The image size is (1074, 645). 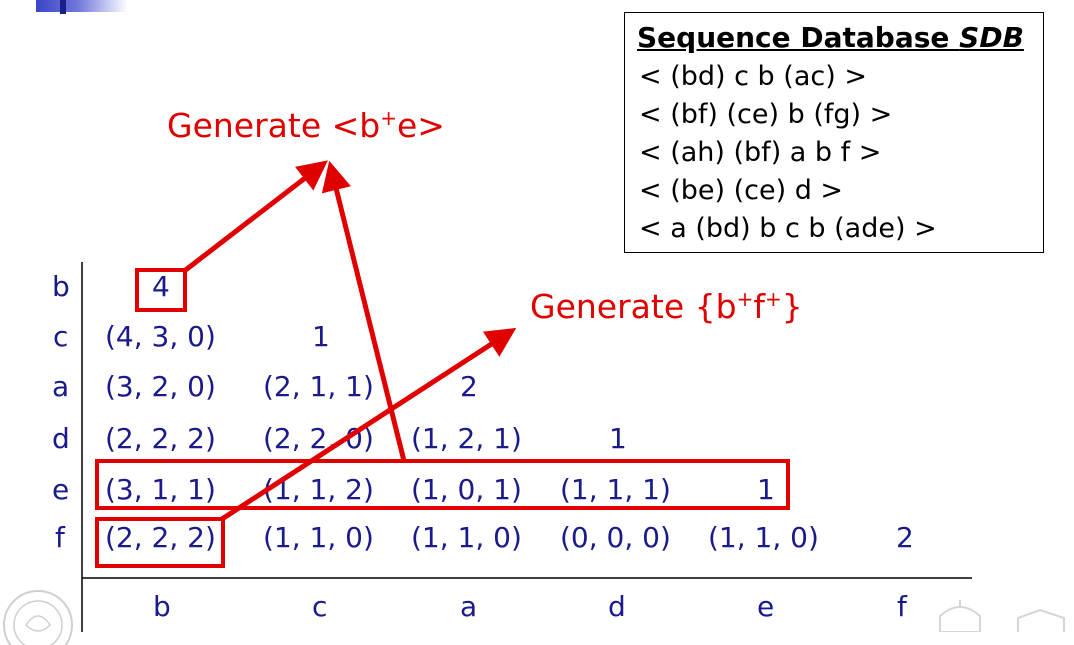 I want to click on building-dome-icon, so click(x=960, y=616).